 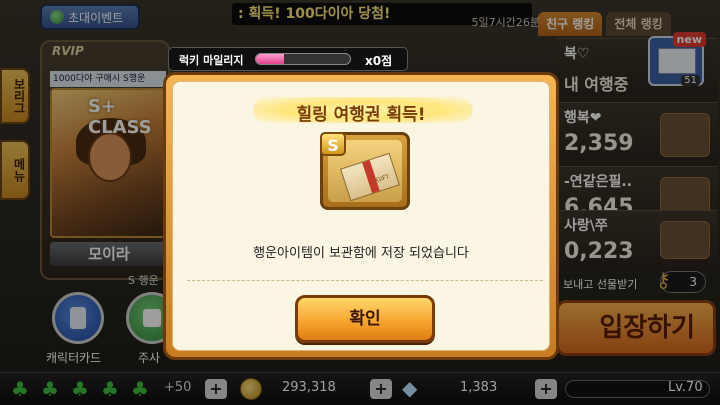 I want to click on mileage-label: 럭키 마일리지, so click(x=211, y=60).